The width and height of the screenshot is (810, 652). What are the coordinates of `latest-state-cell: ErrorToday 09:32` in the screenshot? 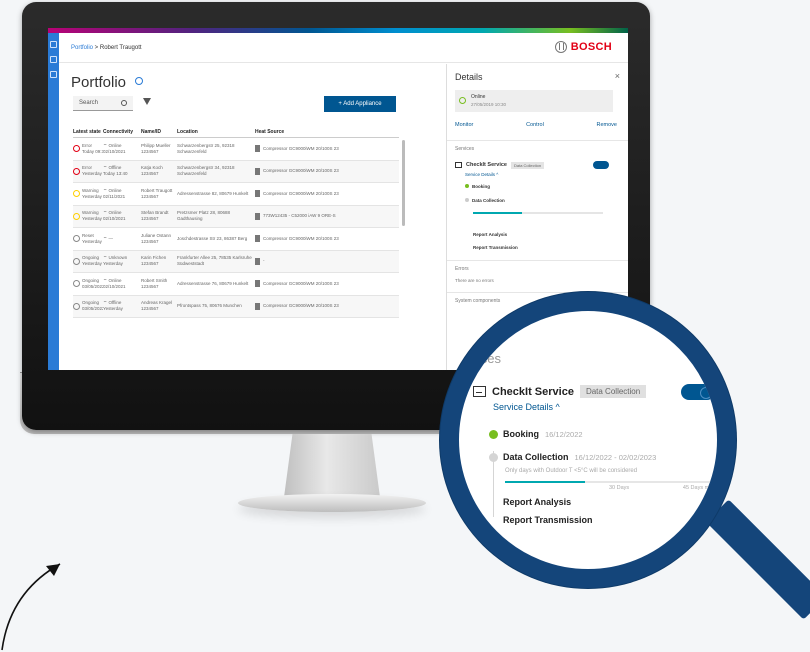 It's located at (88, 149).